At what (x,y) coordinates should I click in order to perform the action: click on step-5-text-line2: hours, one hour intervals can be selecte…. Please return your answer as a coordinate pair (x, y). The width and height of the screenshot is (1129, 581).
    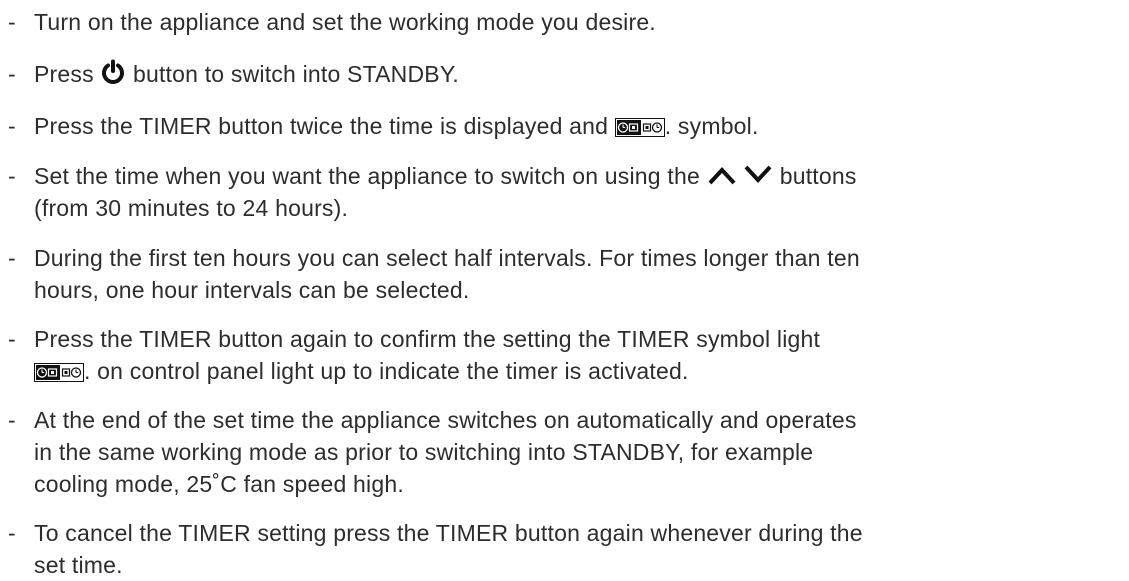
    Looking at the image, I should click on (252, 290).